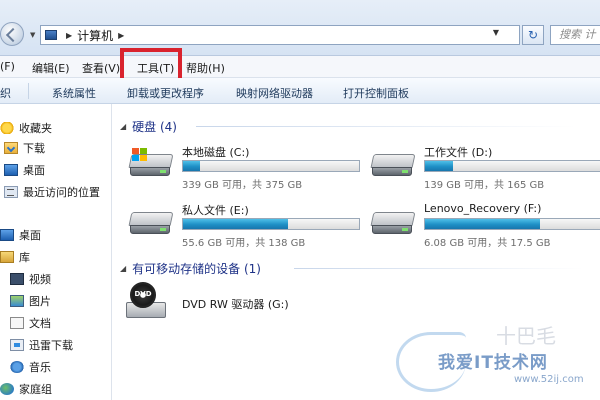 This screenshot has width=600, height=400. I want to click on video-library-icon, so click(17, 279).